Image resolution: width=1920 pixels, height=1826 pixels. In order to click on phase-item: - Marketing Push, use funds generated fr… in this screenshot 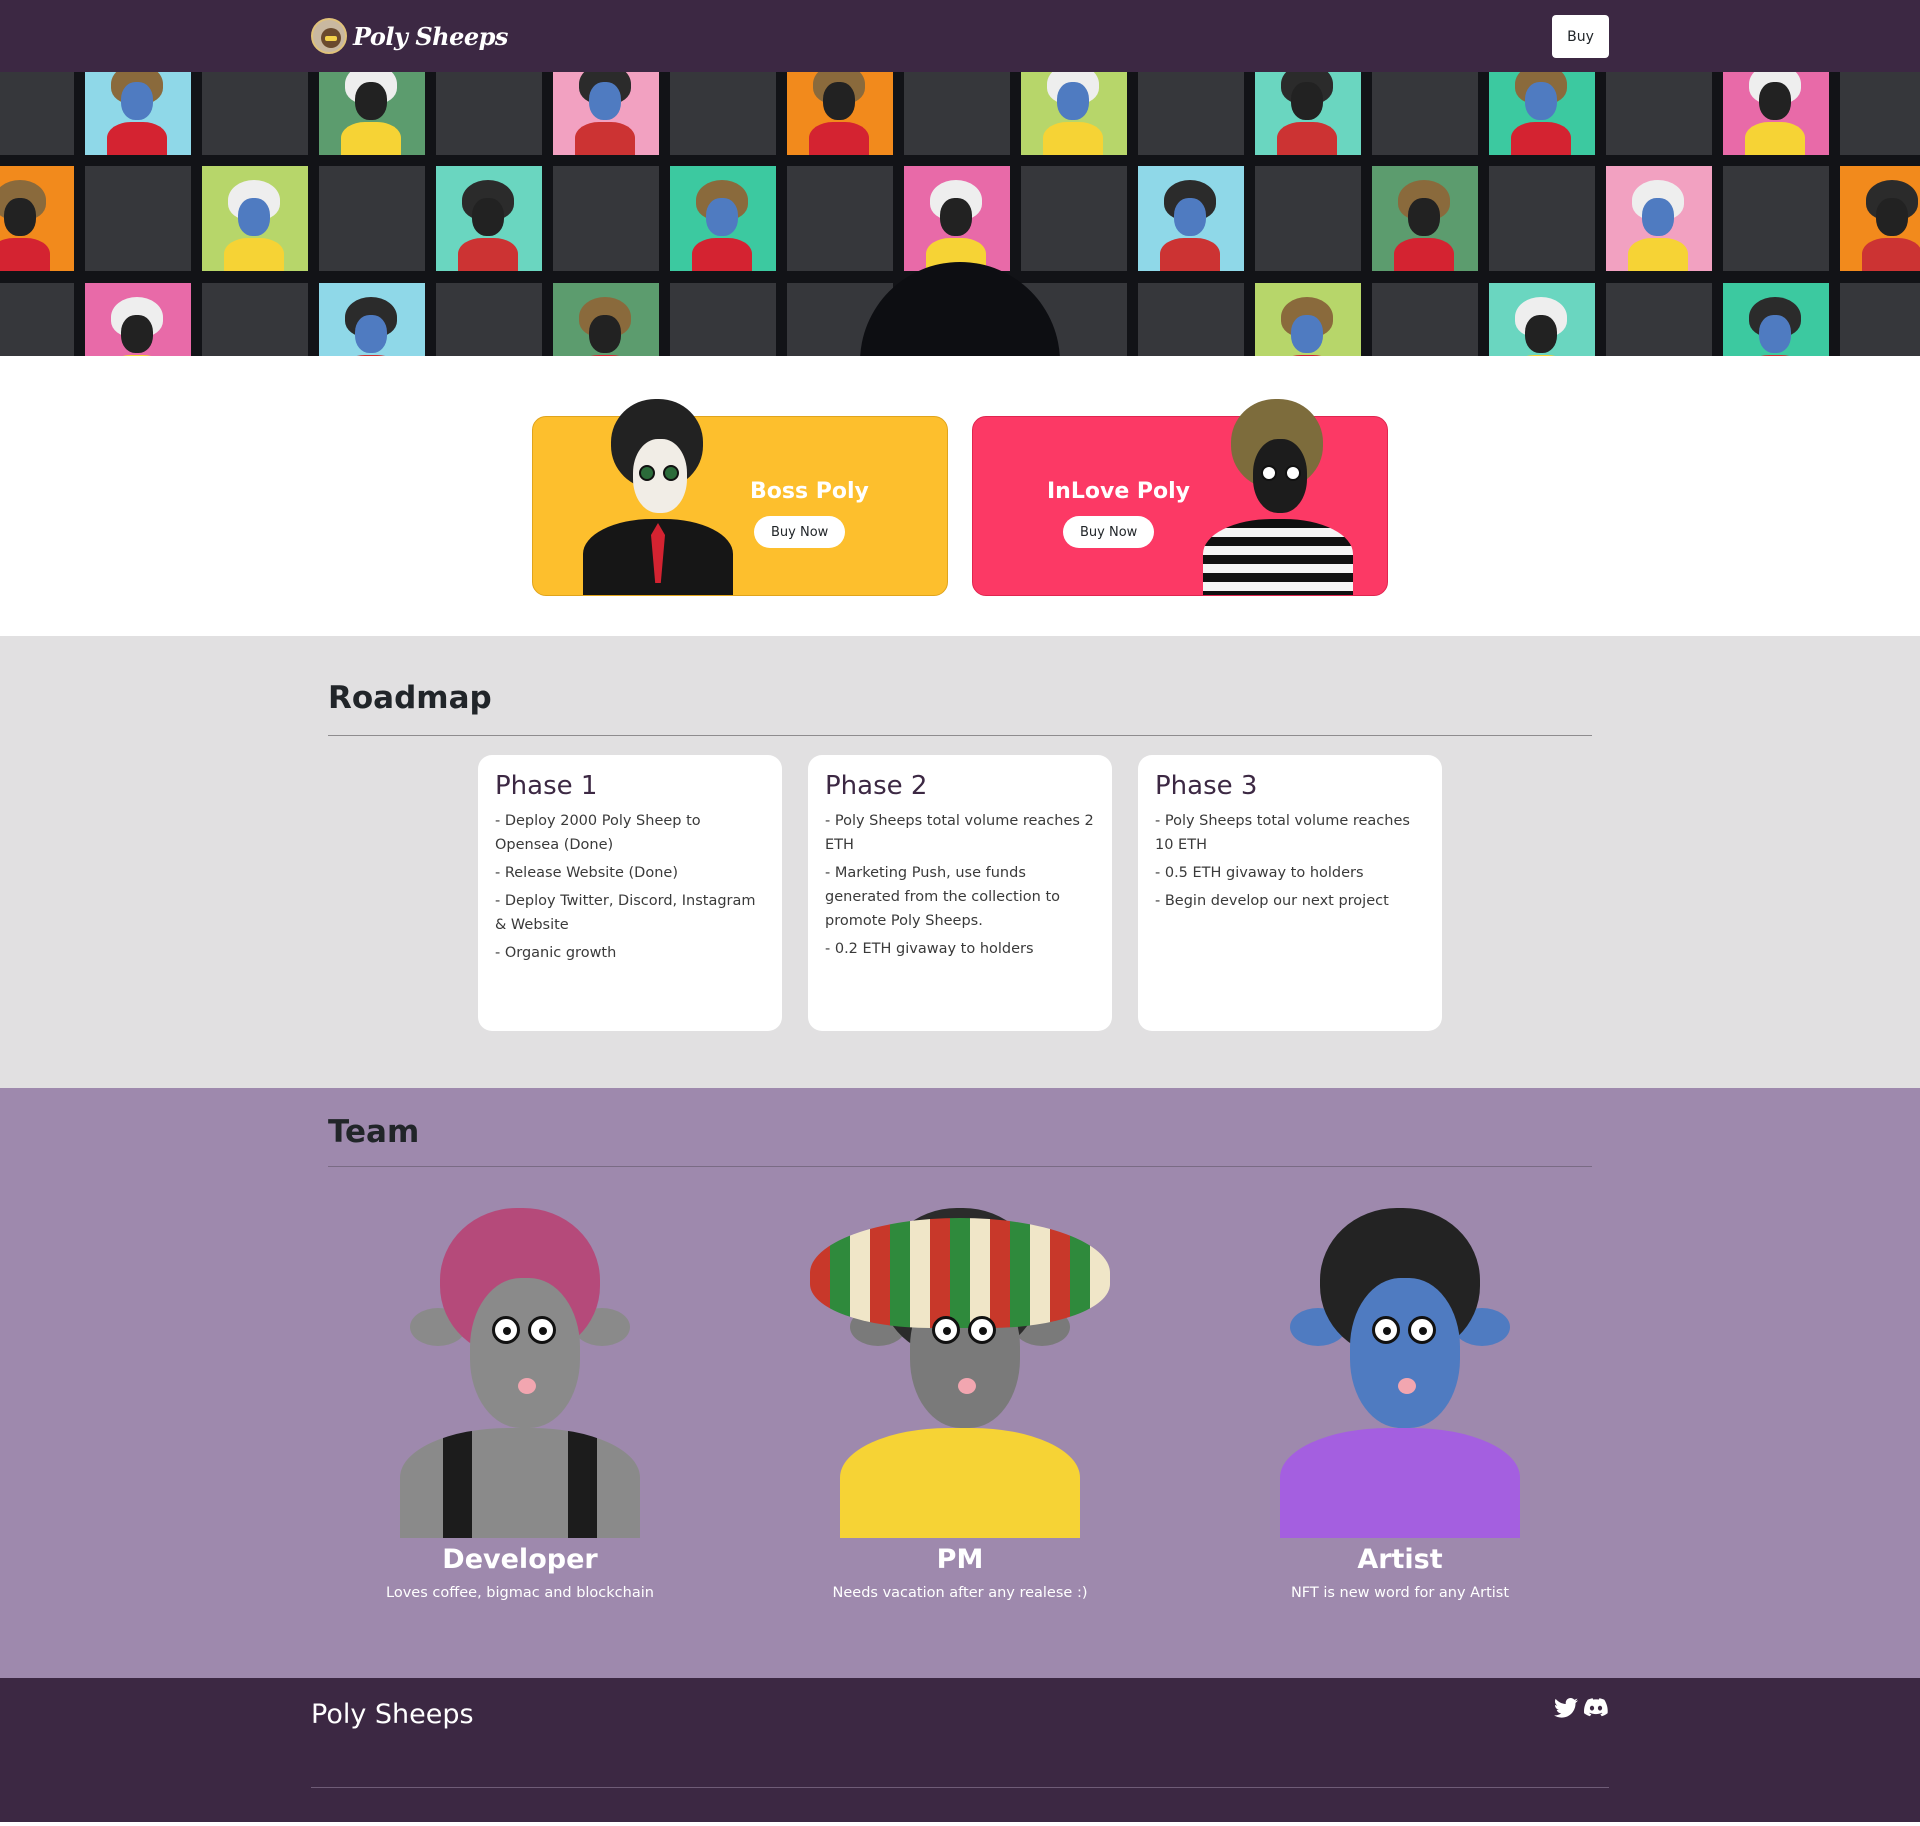, I will do `click(942, 897)`.